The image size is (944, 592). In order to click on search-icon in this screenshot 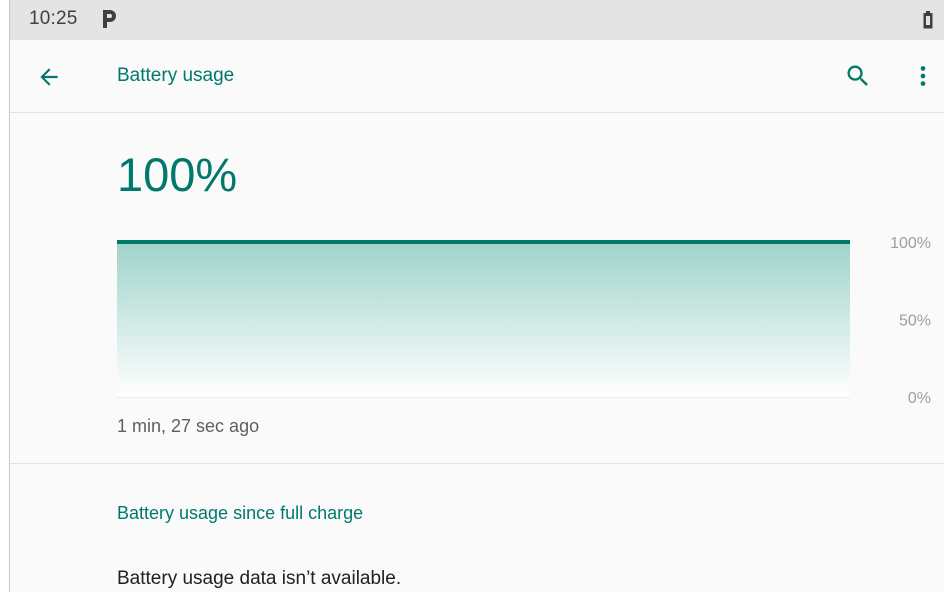, I will do `click(857, 75)`.